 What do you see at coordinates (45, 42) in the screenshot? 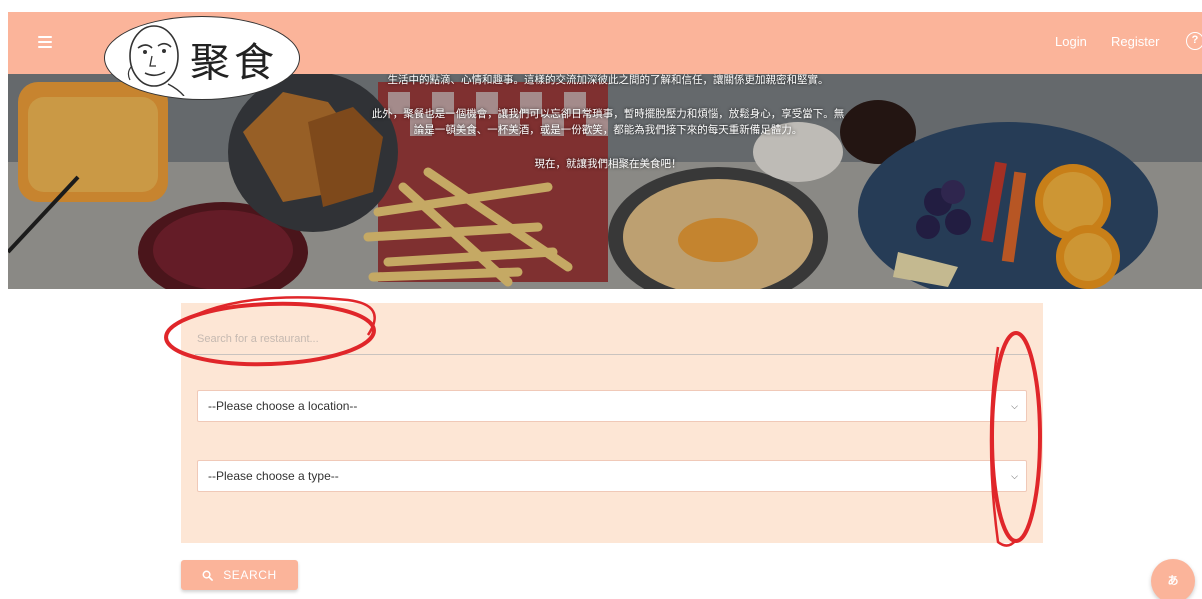
I see `hamburger-menu-icon` at bounding box center [45, 42].